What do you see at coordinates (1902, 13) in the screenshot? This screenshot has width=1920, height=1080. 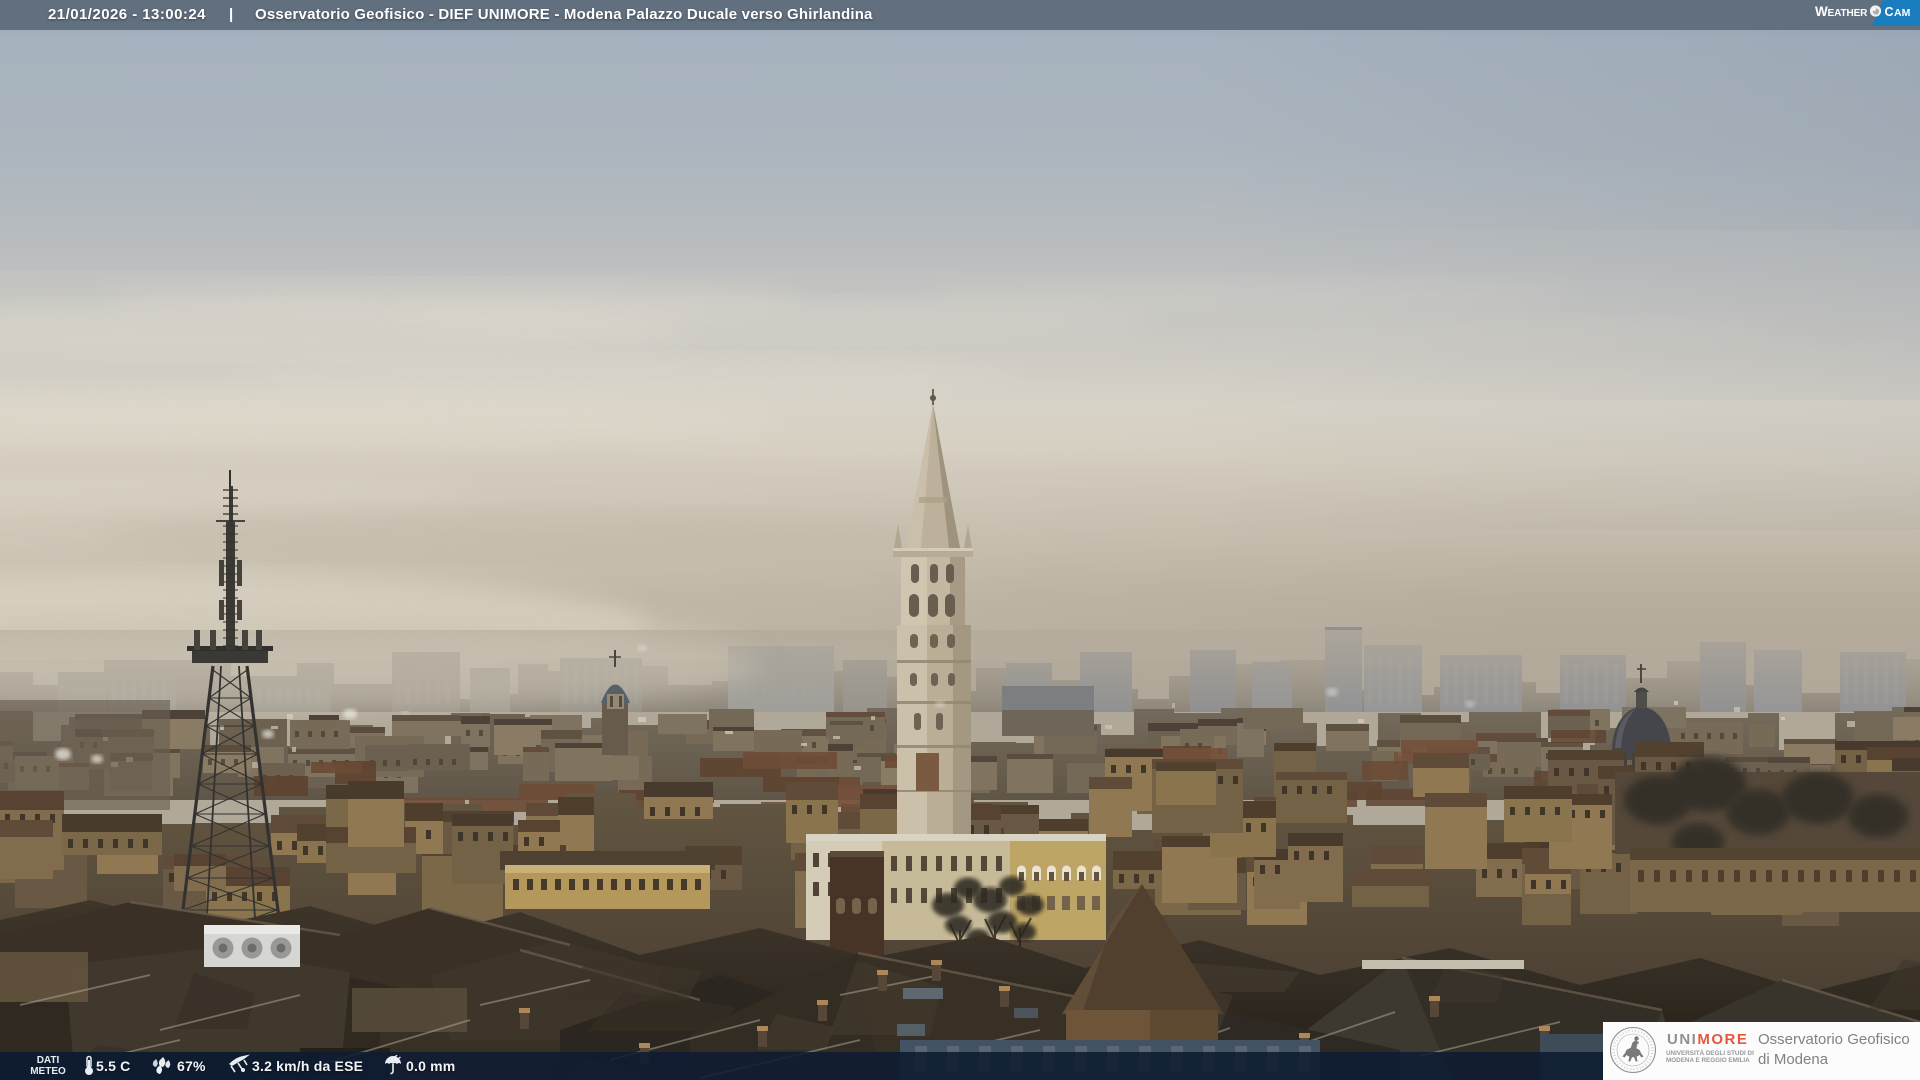 I see `svg-text: AM` at bounding box center [1902, 13].